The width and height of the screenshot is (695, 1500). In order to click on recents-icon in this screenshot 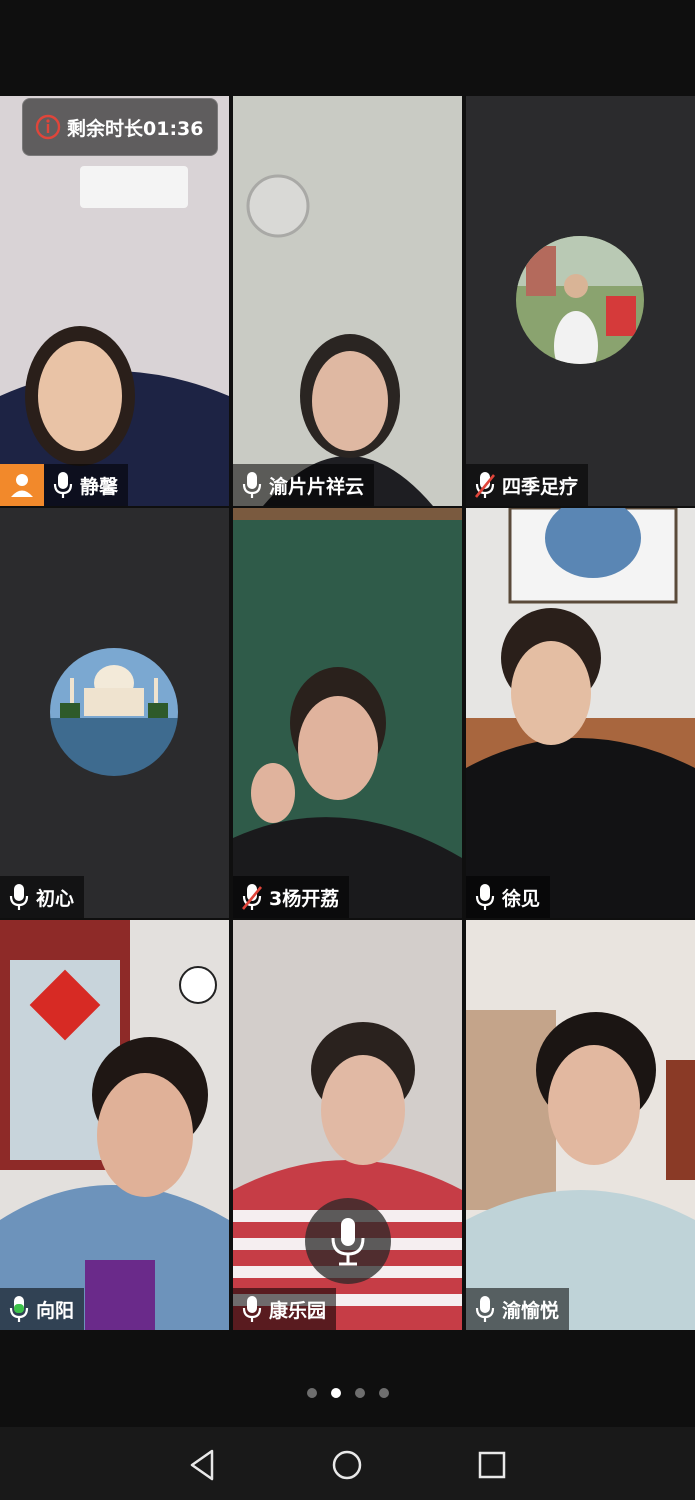, I will do `click(492, 1465)`.